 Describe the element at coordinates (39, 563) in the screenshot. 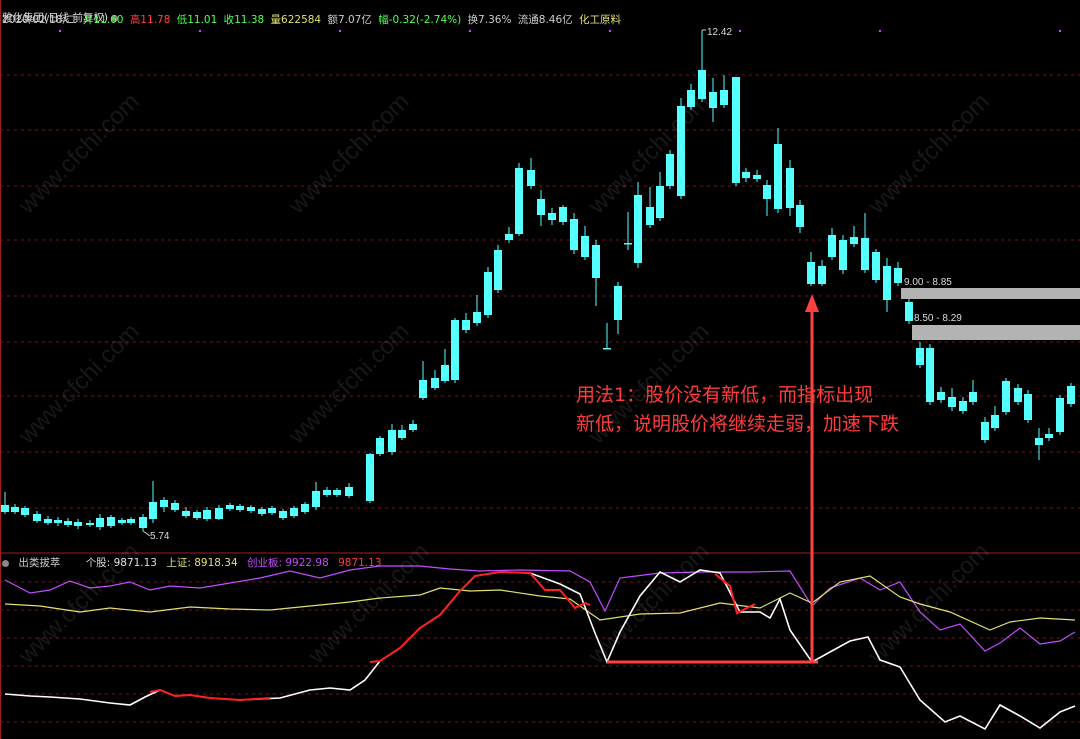

I see `indicator-name: 出类拔萃` at that location.